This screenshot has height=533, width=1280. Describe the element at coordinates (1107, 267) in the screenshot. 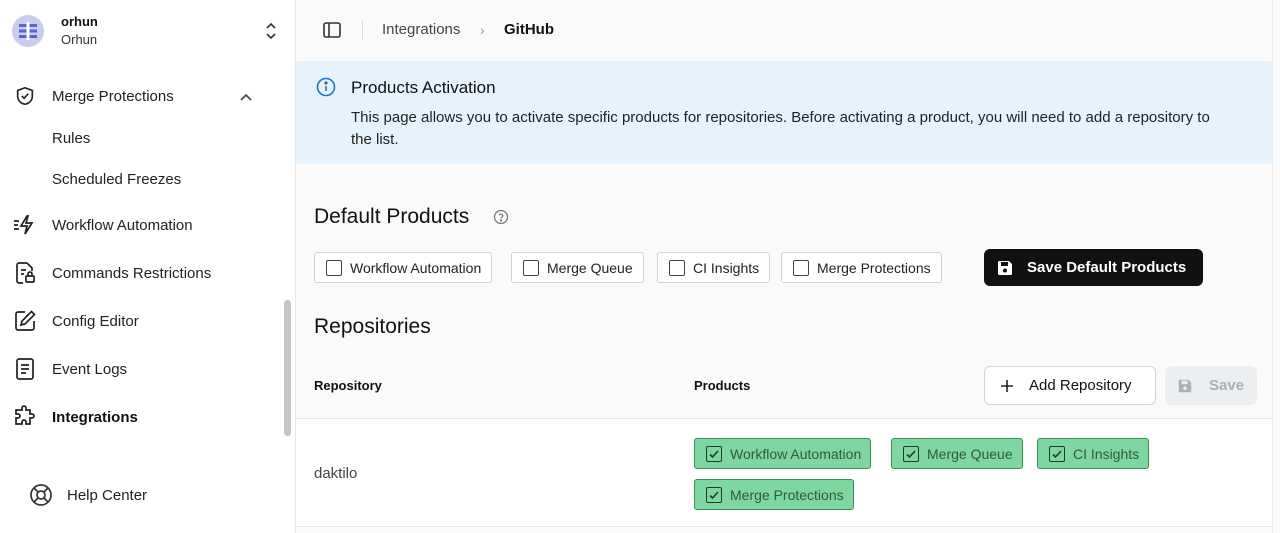

I see `save-default-label: Save Default Products` at that location.